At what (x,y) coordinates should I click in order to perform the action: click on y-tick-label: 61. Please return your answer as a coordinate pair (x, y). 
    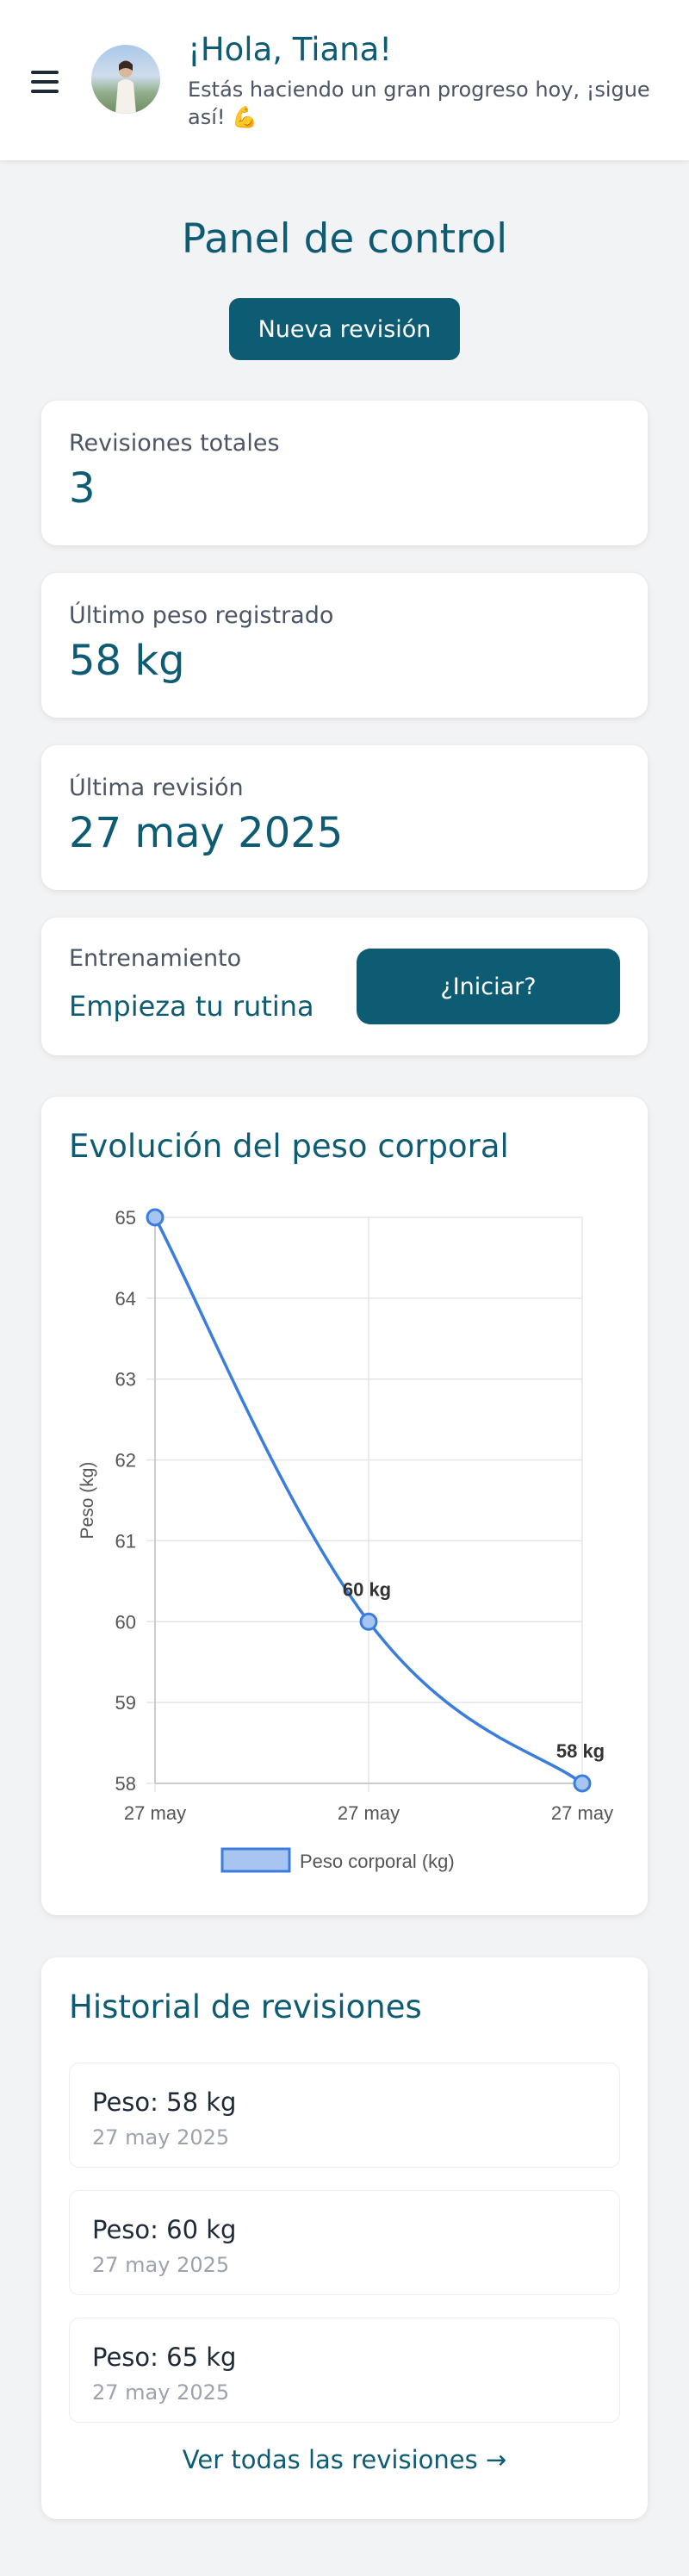
    Looking at the image, I should click on (125, 1541).